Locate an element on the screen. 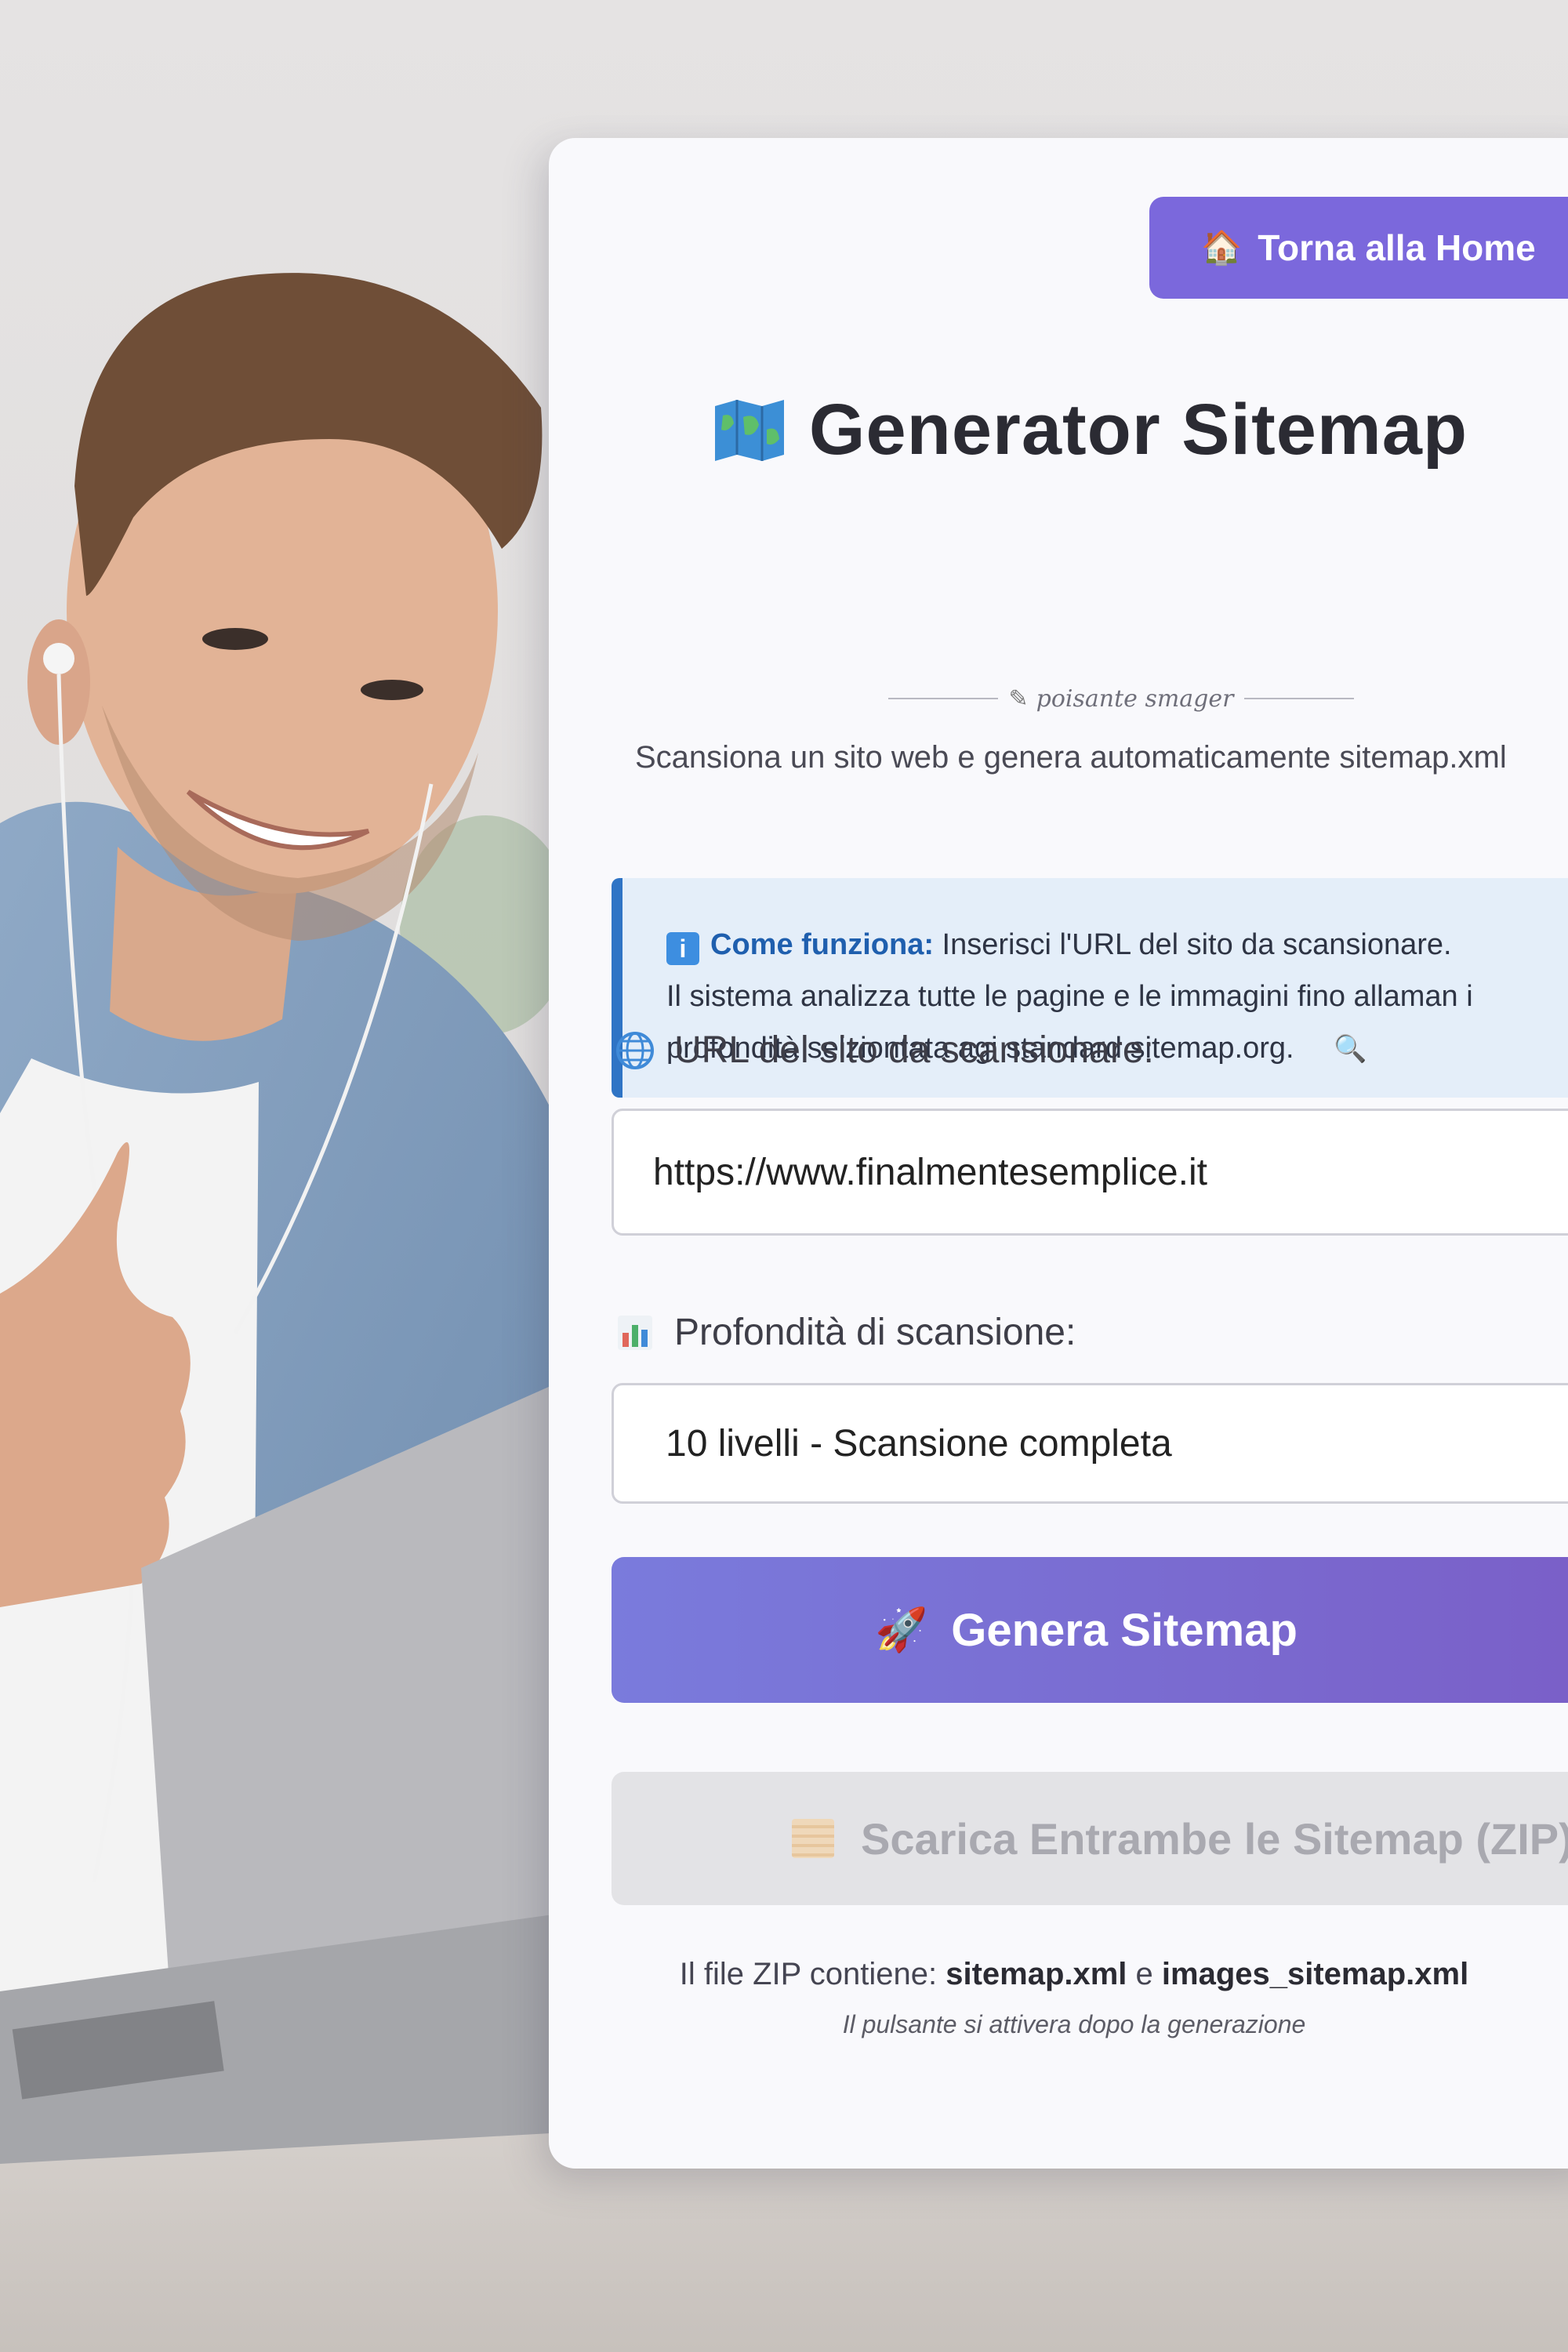  bar-chart-icon is located at coordinates (635, 1332).